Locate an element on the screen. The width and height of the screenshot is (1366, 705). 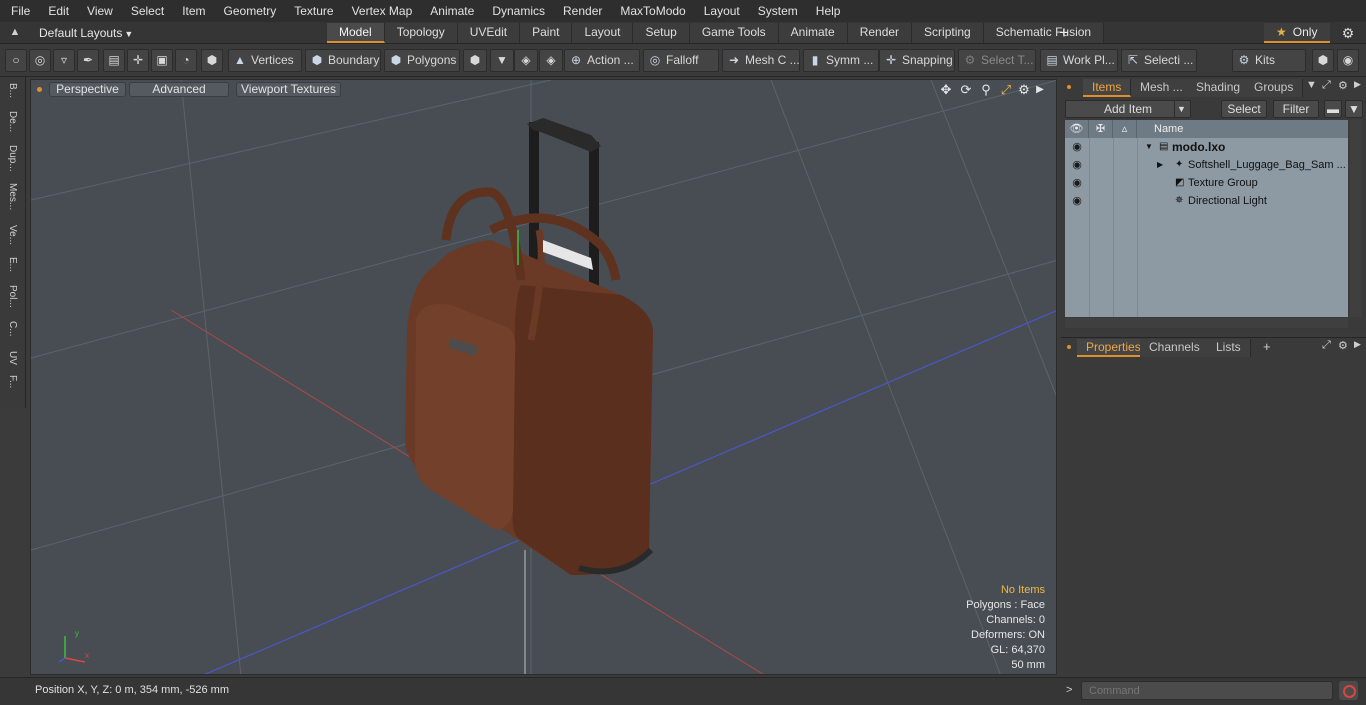
chevron-right-icon: ▶ is located at coordinates (1160, 165).